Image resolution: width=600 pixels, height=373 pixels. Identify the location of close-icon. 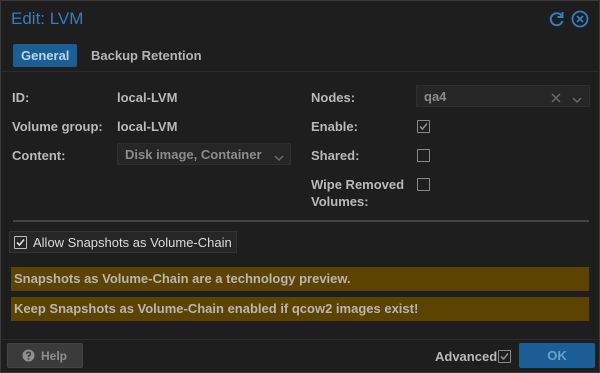
(580, 19).